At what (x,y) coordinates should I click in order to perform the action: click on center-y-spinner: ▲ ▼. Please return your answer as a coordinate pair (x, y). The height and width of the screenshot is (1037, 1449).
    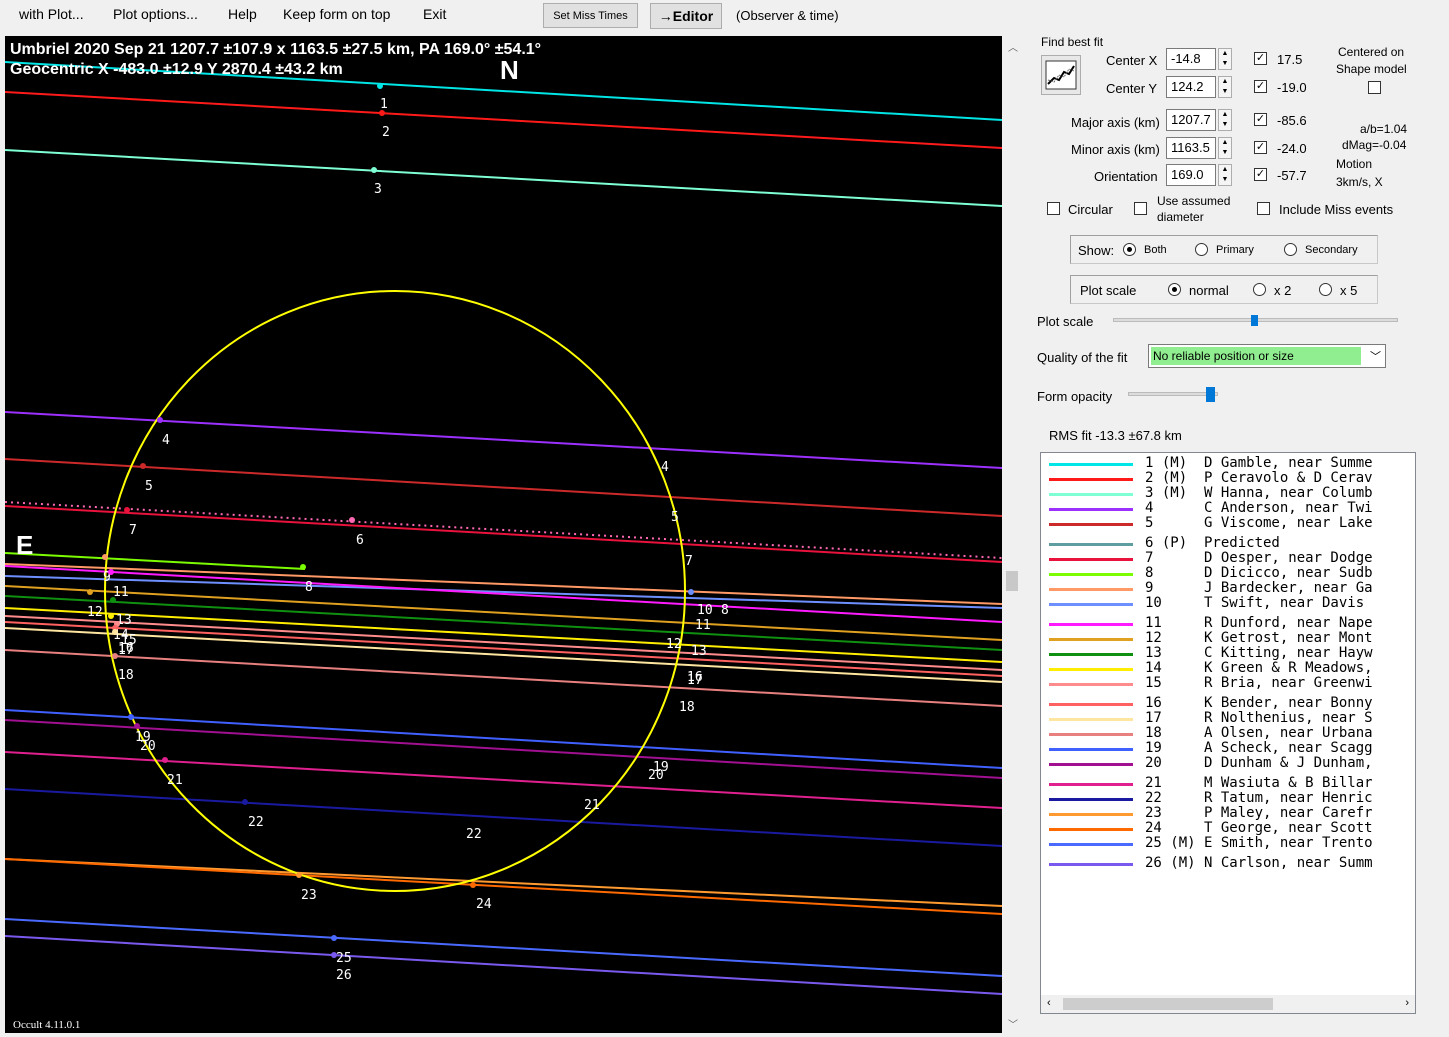
    Looking at the image, I should click on (1225, 87).